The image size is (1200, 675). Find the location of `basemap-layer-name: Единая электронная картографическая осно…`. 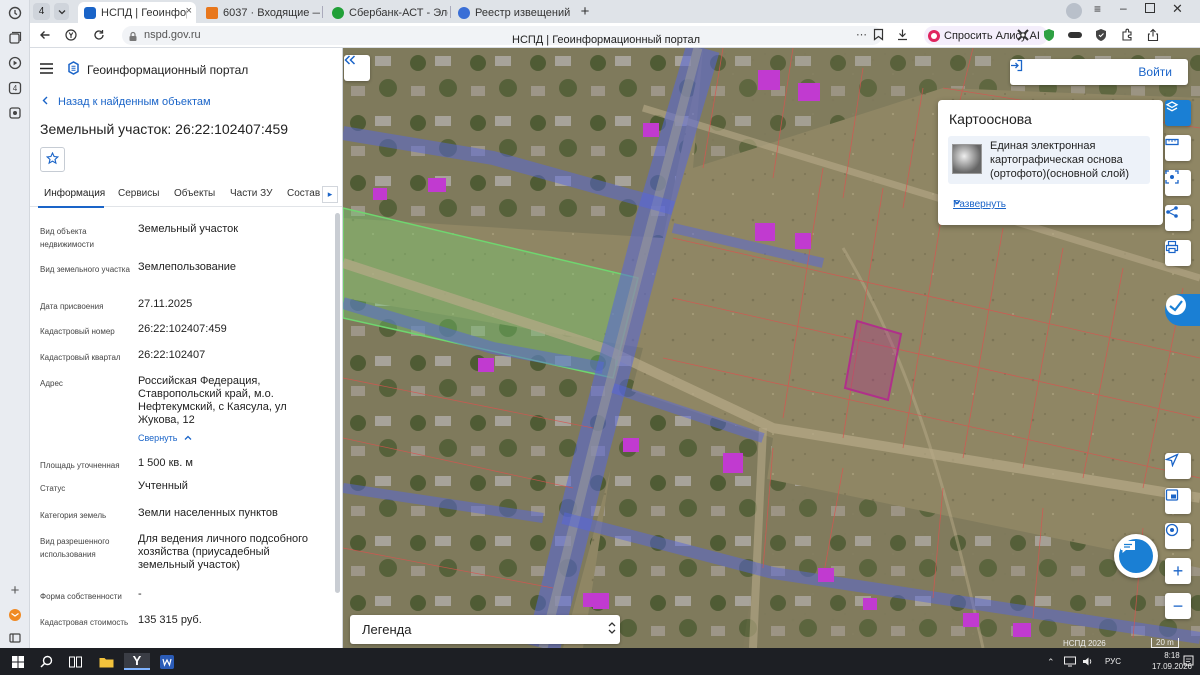

basemap-layer-name: Единая электронная картографическая осно… is located at coordinates (1059, 160).